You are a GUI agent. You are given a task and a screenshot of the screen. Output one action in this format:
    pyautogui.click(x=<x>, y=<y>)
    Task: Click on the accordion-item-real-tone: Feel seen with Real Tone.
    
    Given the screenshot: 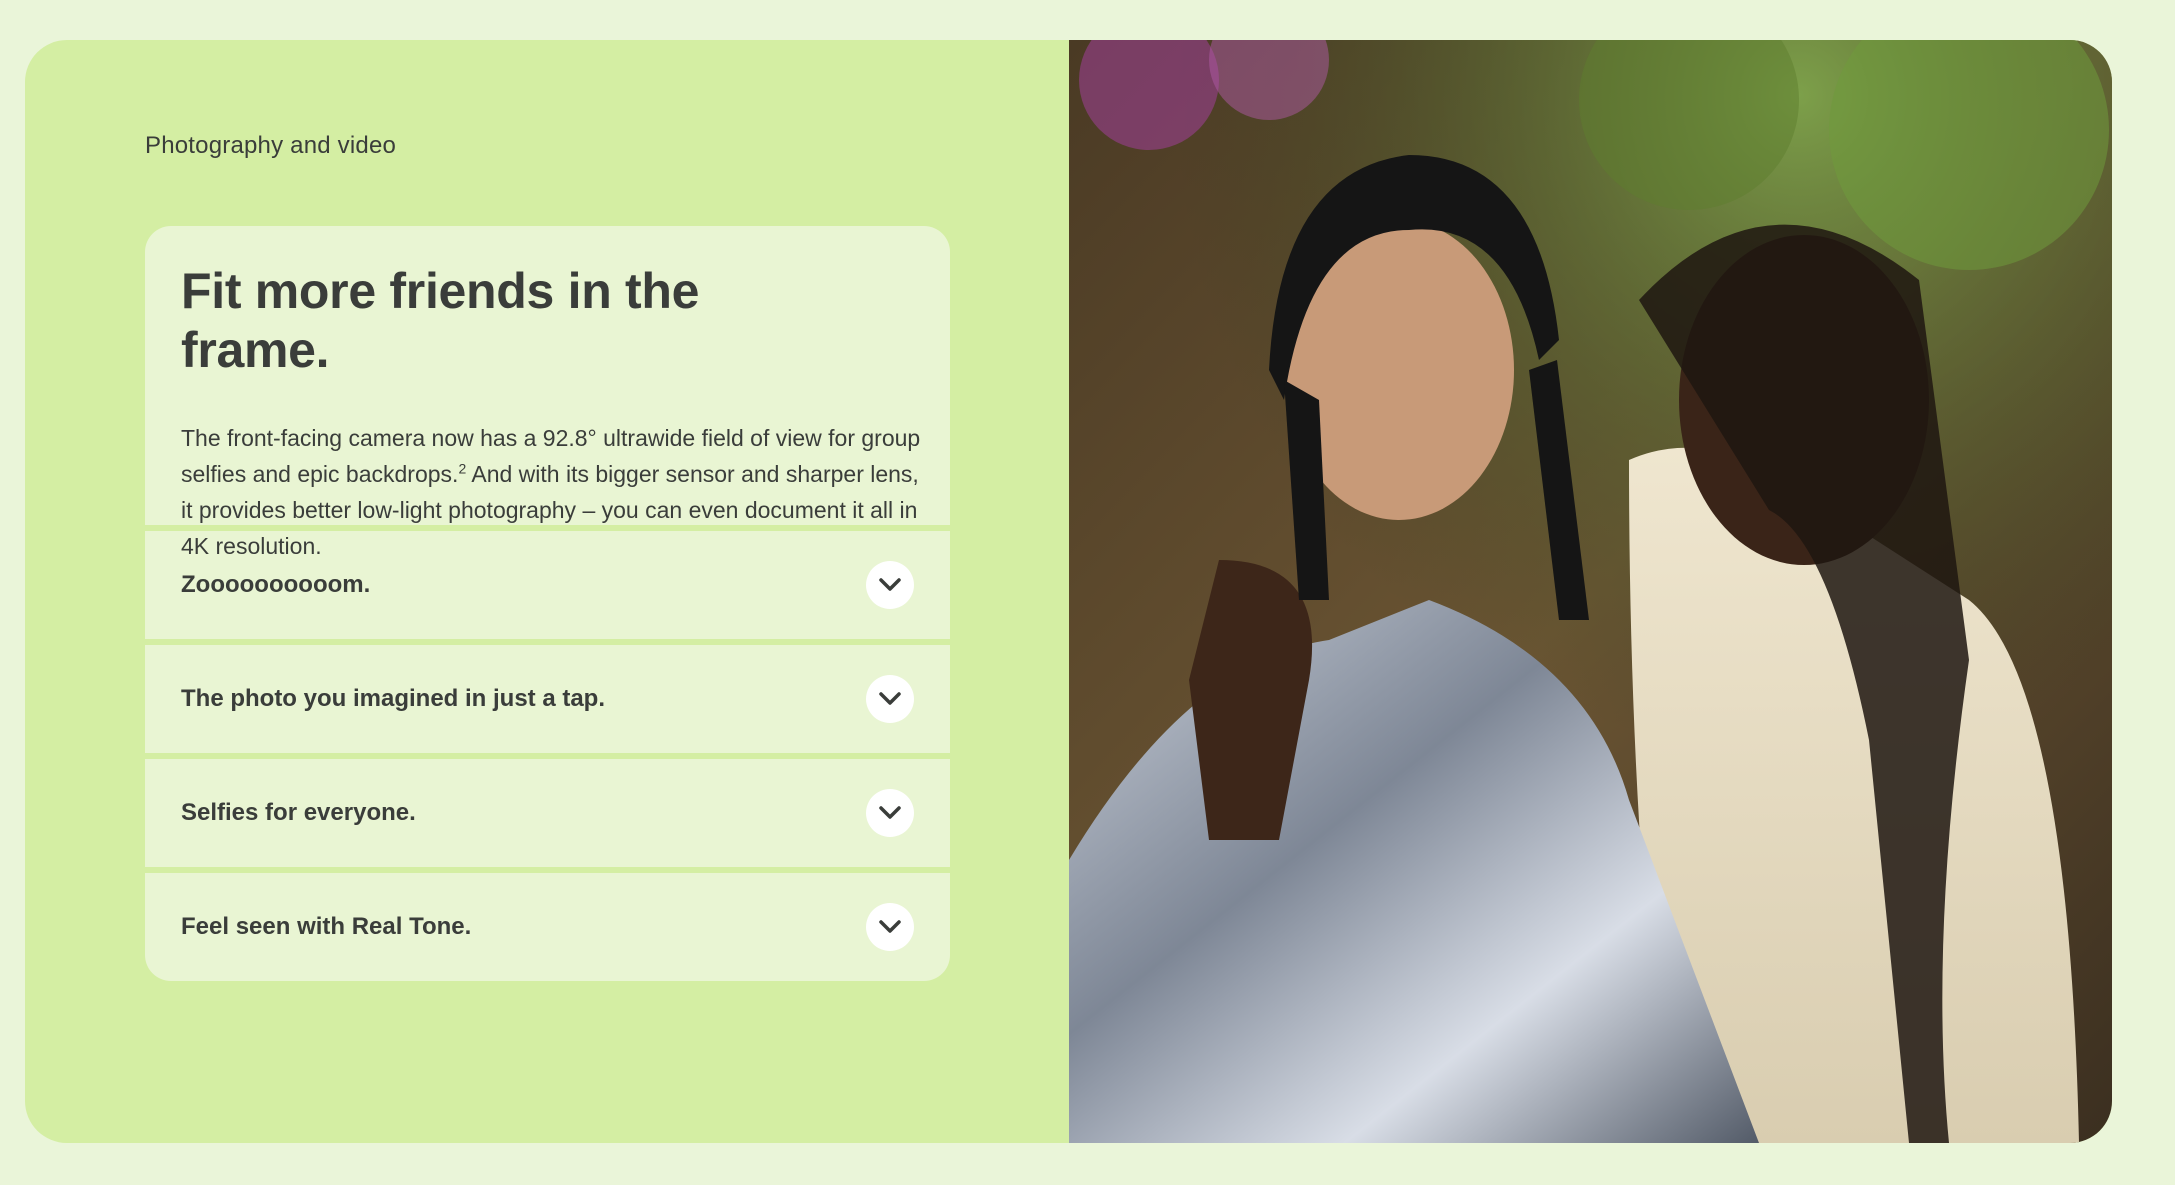 What is the action you would take?
    pyautogui.click(x=547, y=927)
    